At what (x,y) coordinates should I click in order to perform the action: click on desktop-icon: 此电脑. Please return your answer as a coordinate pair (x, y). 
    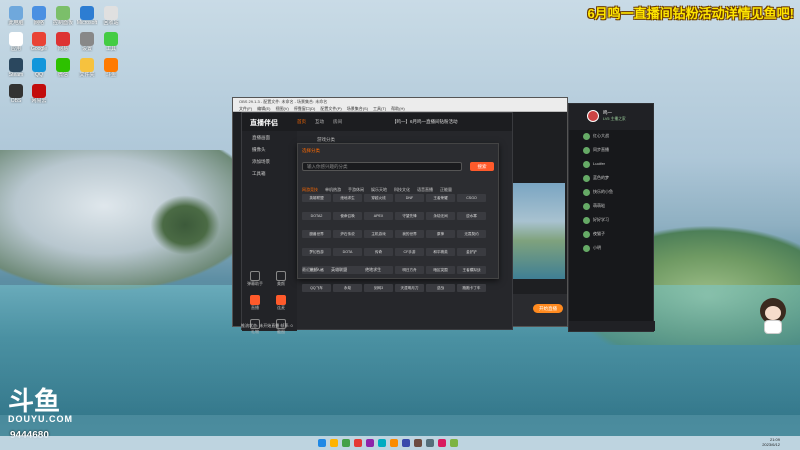
    Looking at the image, I should click on (16, 16).